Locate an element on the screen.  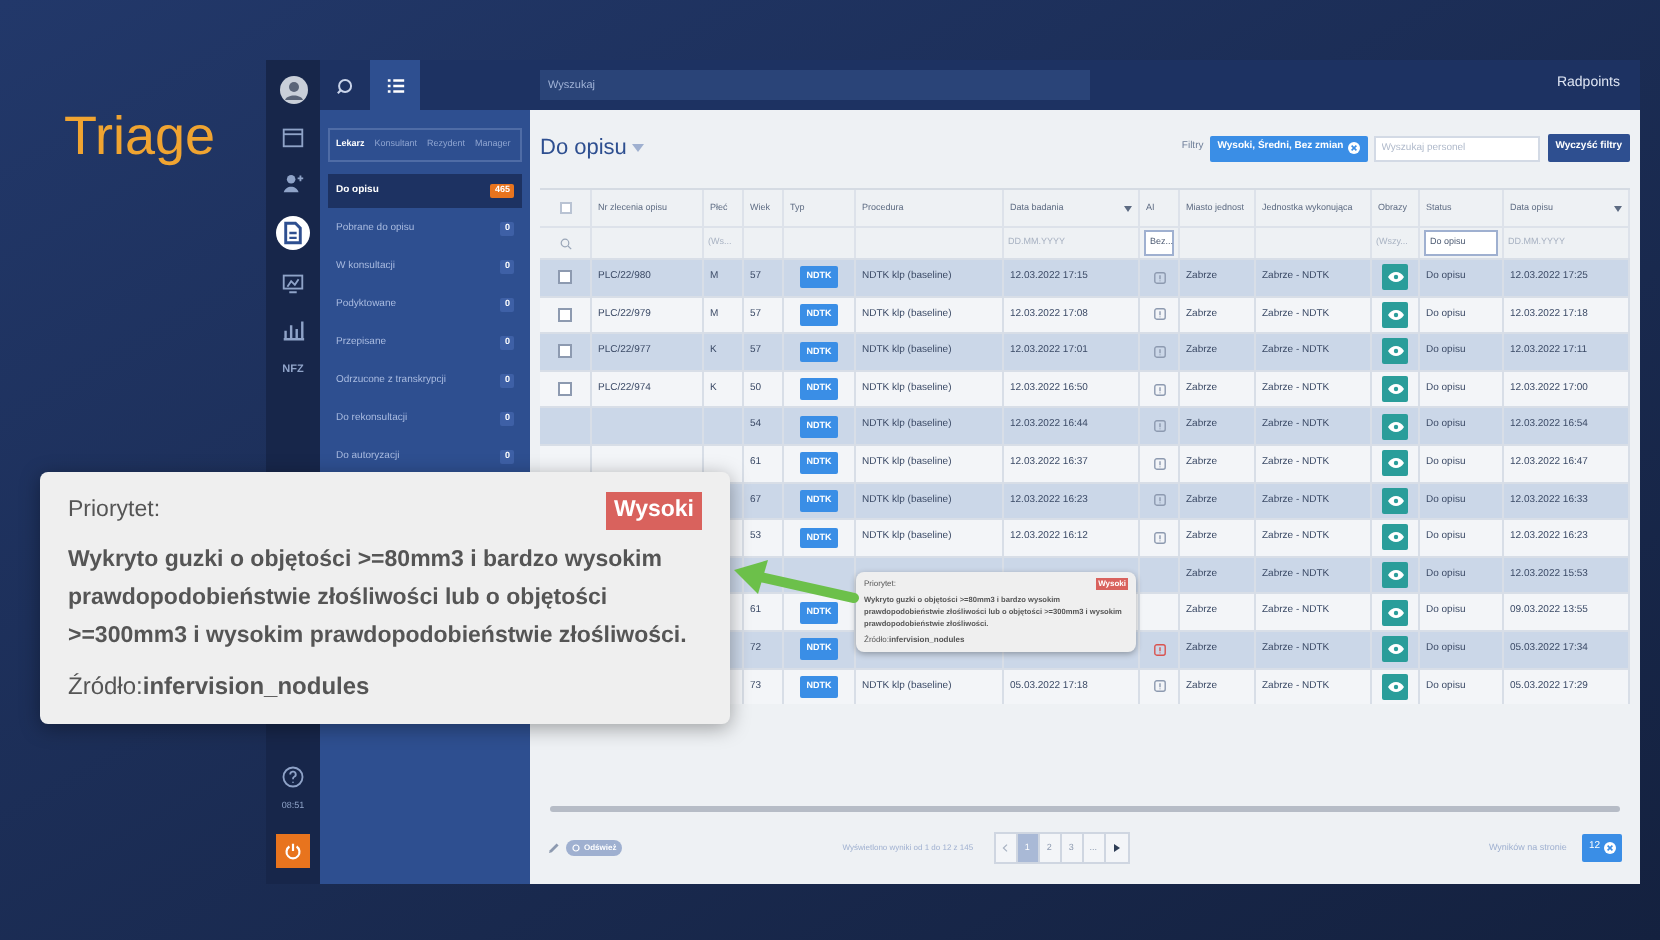
tab-button is located at coordinates (395, 85).